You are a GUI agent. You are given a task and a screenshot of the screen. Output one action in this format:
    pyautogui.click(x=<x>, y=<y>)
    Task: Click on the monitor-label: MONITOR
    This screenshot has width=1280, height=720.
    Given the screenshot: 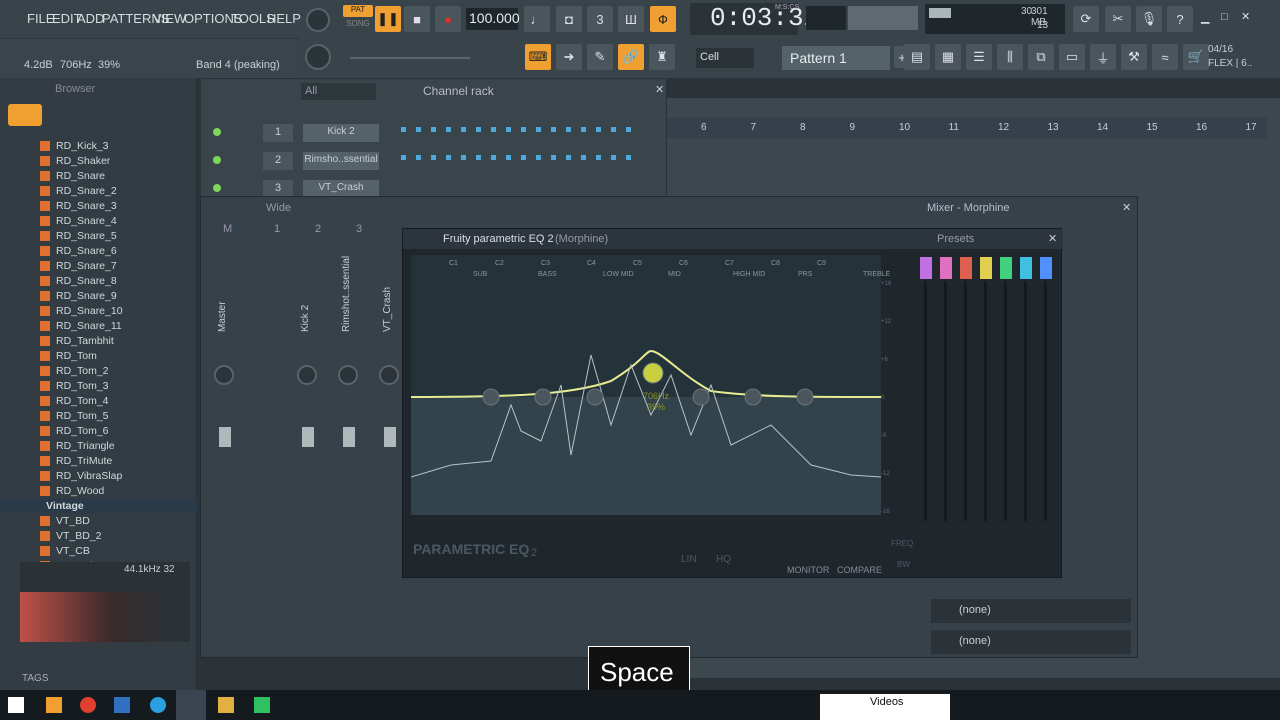 What is the action you would take?
    pyautogui.click(x=808, y=570)
    